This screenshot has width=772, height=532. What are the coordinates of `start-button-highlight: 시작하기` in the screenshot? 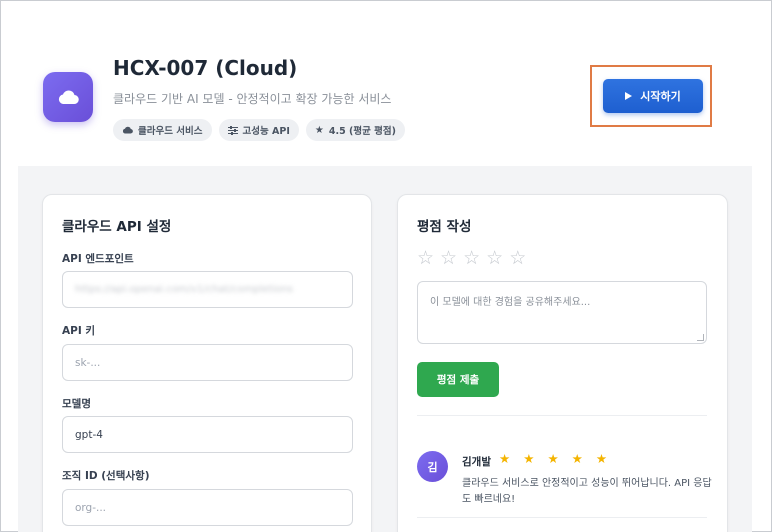 It's located at (651, 96).